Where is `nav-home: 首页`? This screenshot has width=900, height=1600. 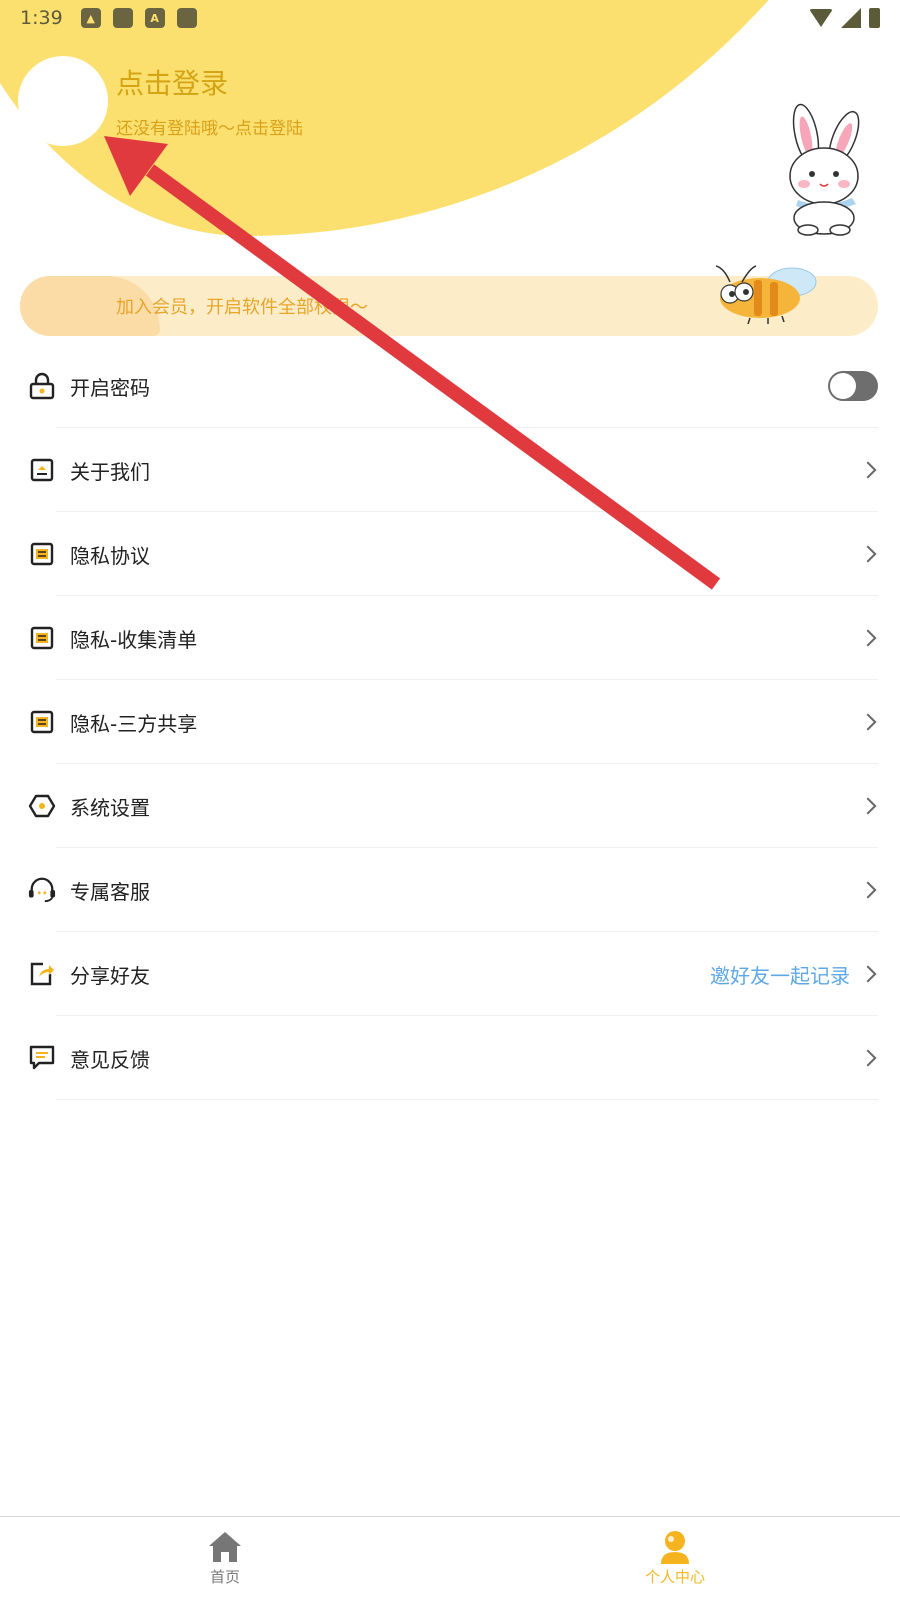
nav-home: 首页 is located at coordinates (225, 1558).